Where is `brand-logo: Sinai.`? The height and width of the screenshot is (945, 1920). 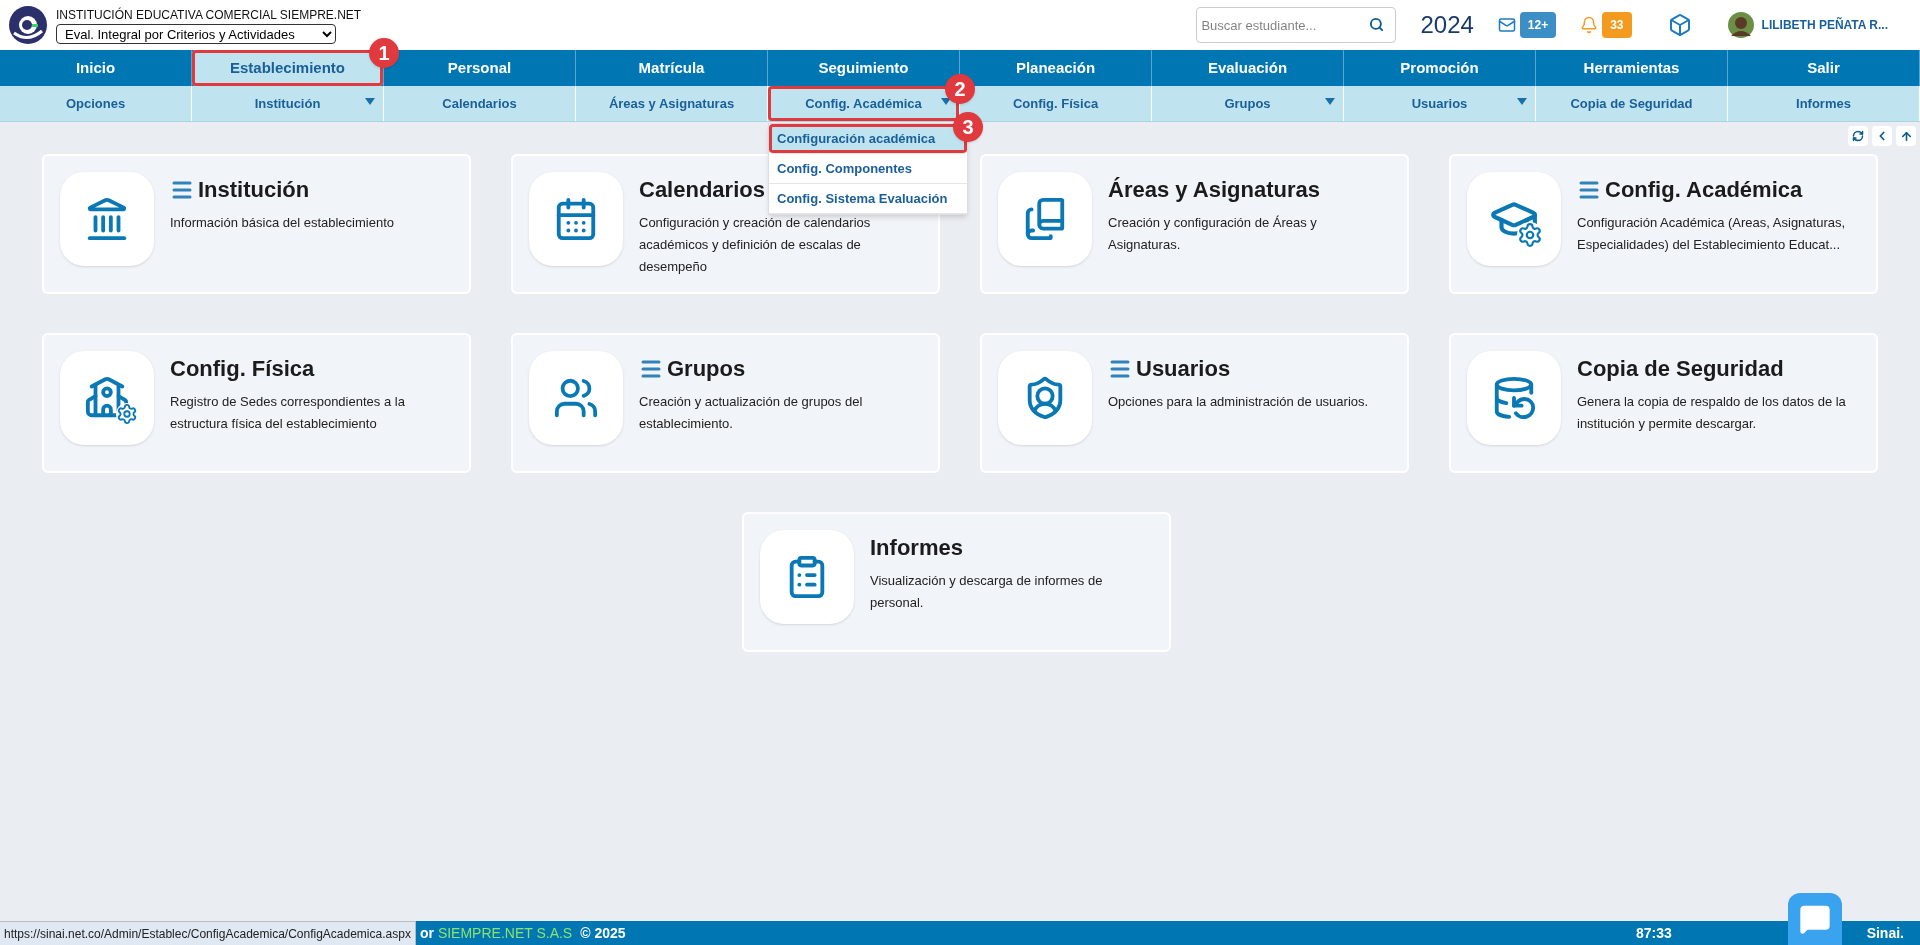 brand-logo: Sinai. is located at coordinates (1885, 933).